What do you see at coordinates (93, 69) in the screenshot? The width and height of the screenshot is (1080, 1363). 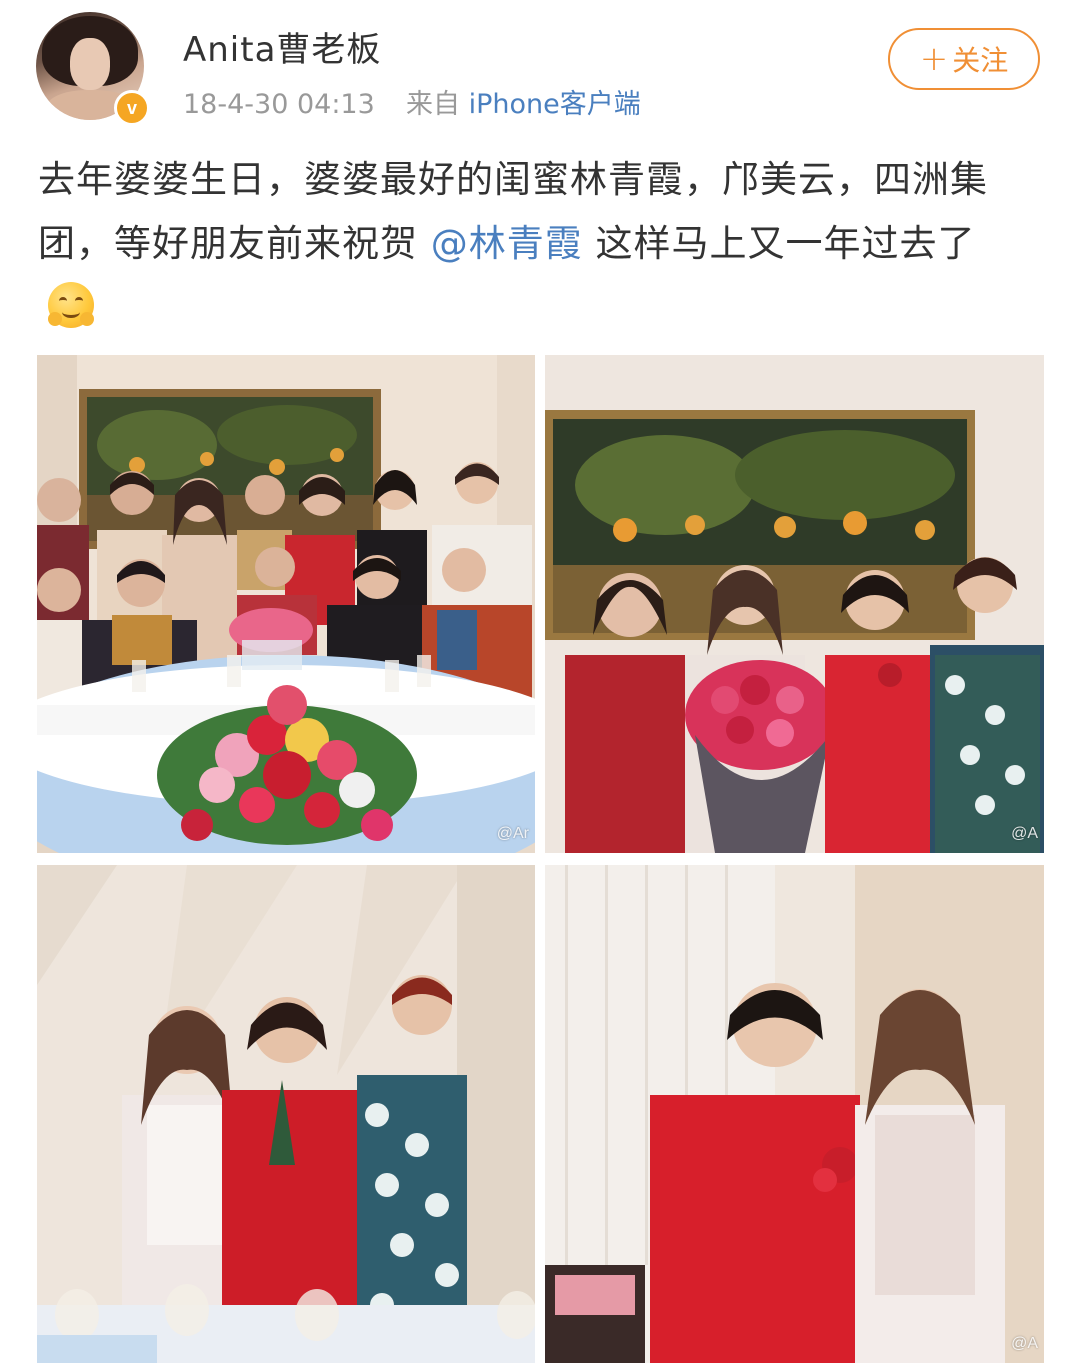 I see `avatar: v` at bounding box center [93, 69].